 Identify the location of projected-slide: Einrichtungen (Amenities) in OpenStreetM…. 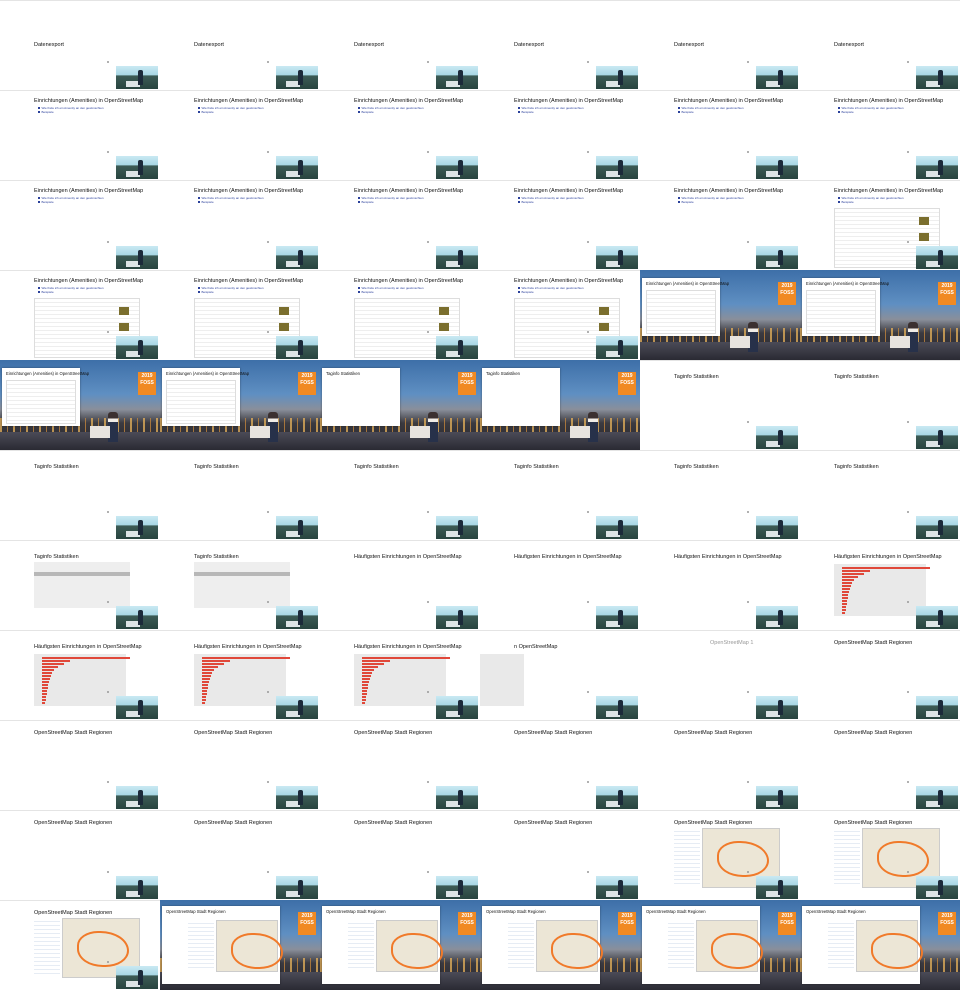
(45, 397).